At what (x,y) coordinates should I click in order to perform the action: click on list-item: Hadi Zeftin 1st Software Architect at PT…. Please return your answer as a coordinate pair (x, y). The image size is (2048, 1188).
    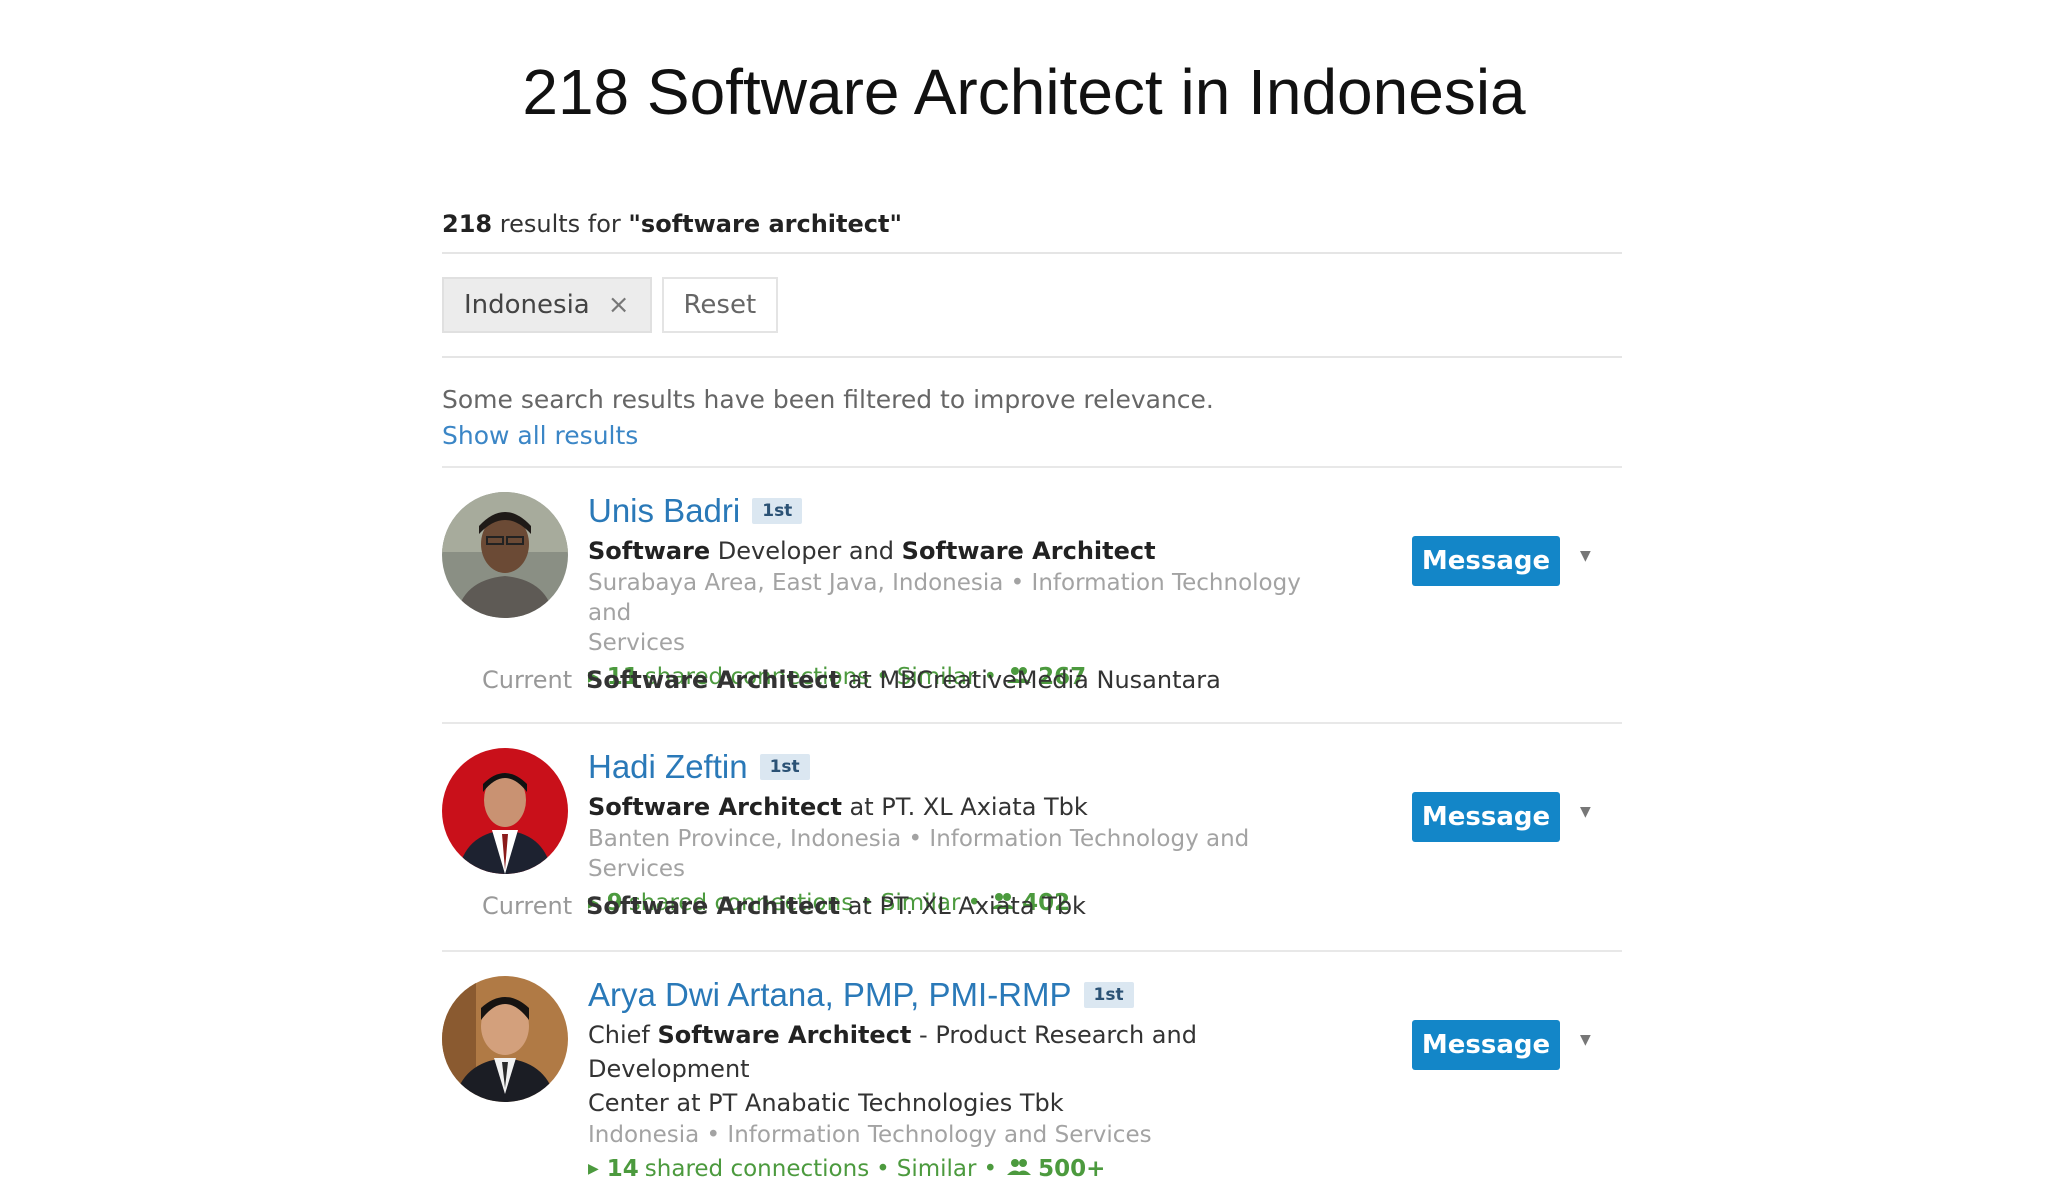
    Looking at the image, I should click on (1032, 836).